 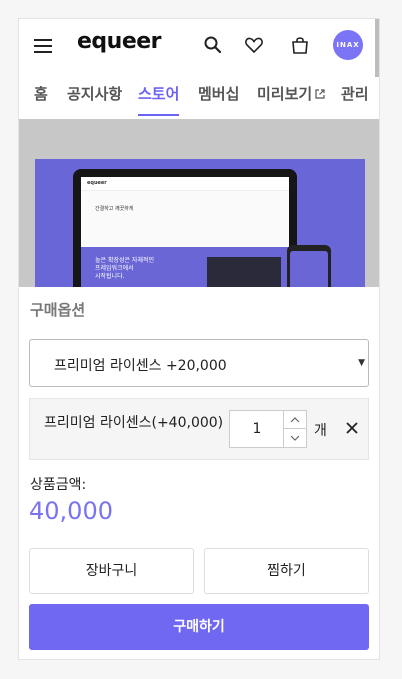 What do you see at coordinates (125, 268) in the screenshot?
I see `screen-subtitle: 높은 확장성은 자체적인 프레임워크에서 시작됩니다.` at bounding box center [125, 268].